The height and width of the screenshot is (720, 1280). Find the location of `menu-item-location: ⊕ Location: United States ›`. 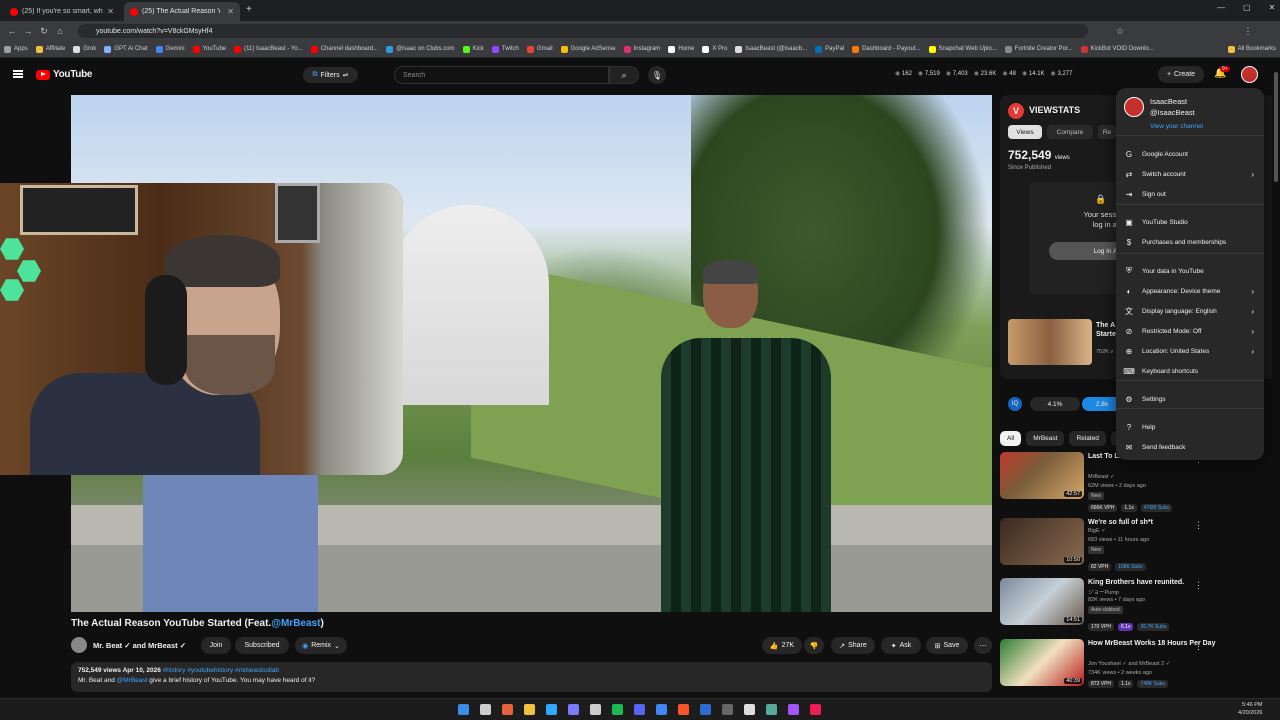

menu-item-location: ⊕ Location: United States › is located at coordinates (1190, 351).